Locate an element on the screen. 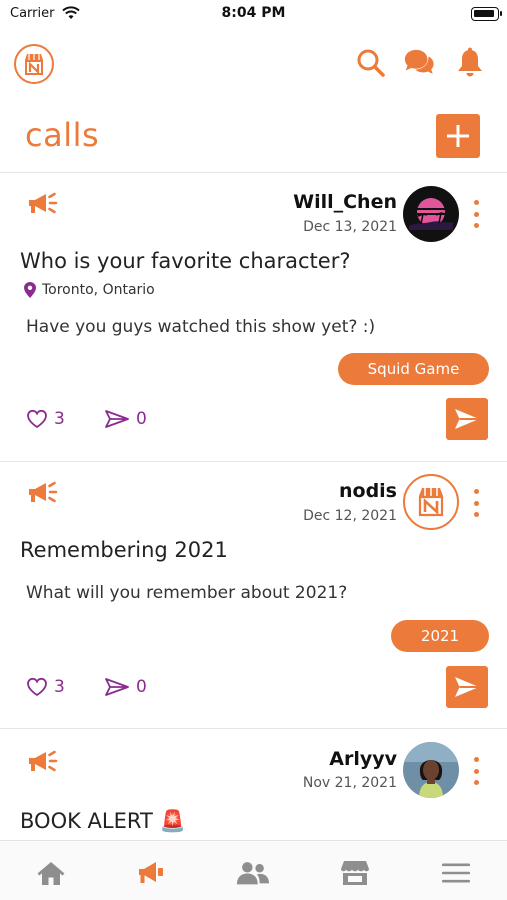 Image resolution: width=507 pixels, height=900 pixels. battery-icon is located at coordinates (486, 14).